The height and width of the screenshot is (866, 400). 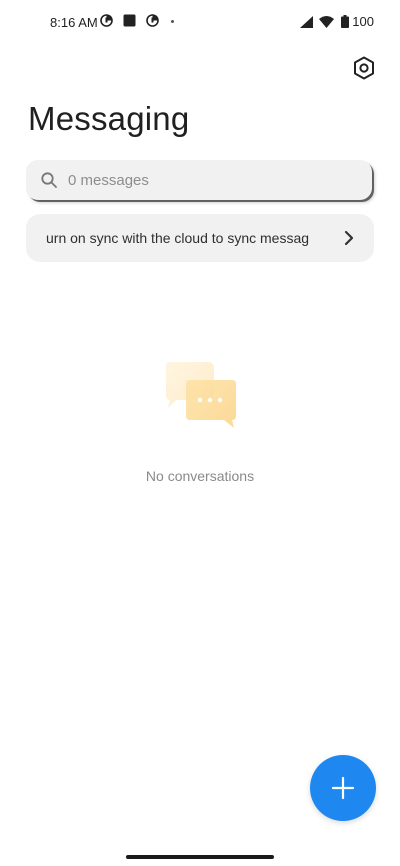 What do you see at coordinates (337, 21) in the screenshot?
I see `status-system-icons: 100` at bounding box center [337, 21].